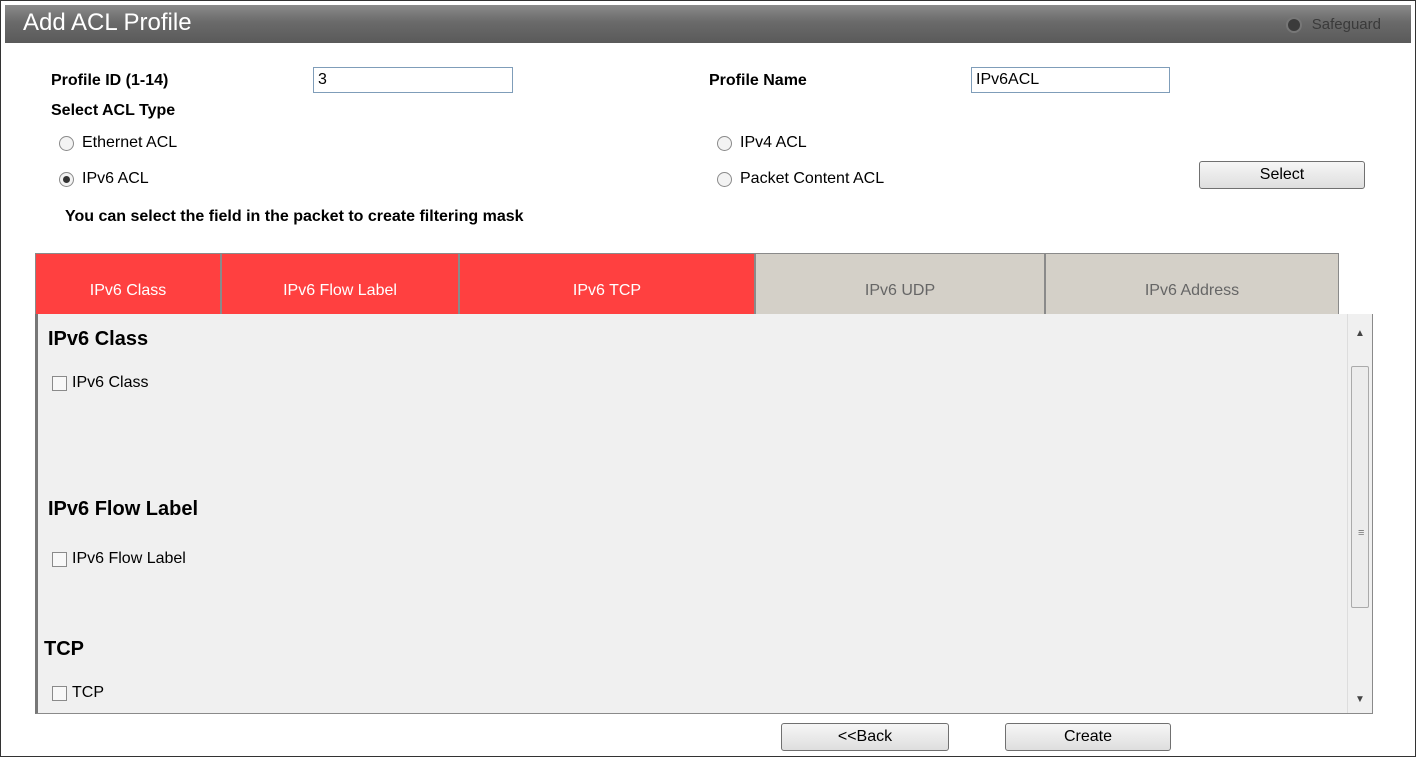  Describe the element at coordinates (773, 142) in the screenshot. I see `radio-label: IPv4 ACL` at that location.